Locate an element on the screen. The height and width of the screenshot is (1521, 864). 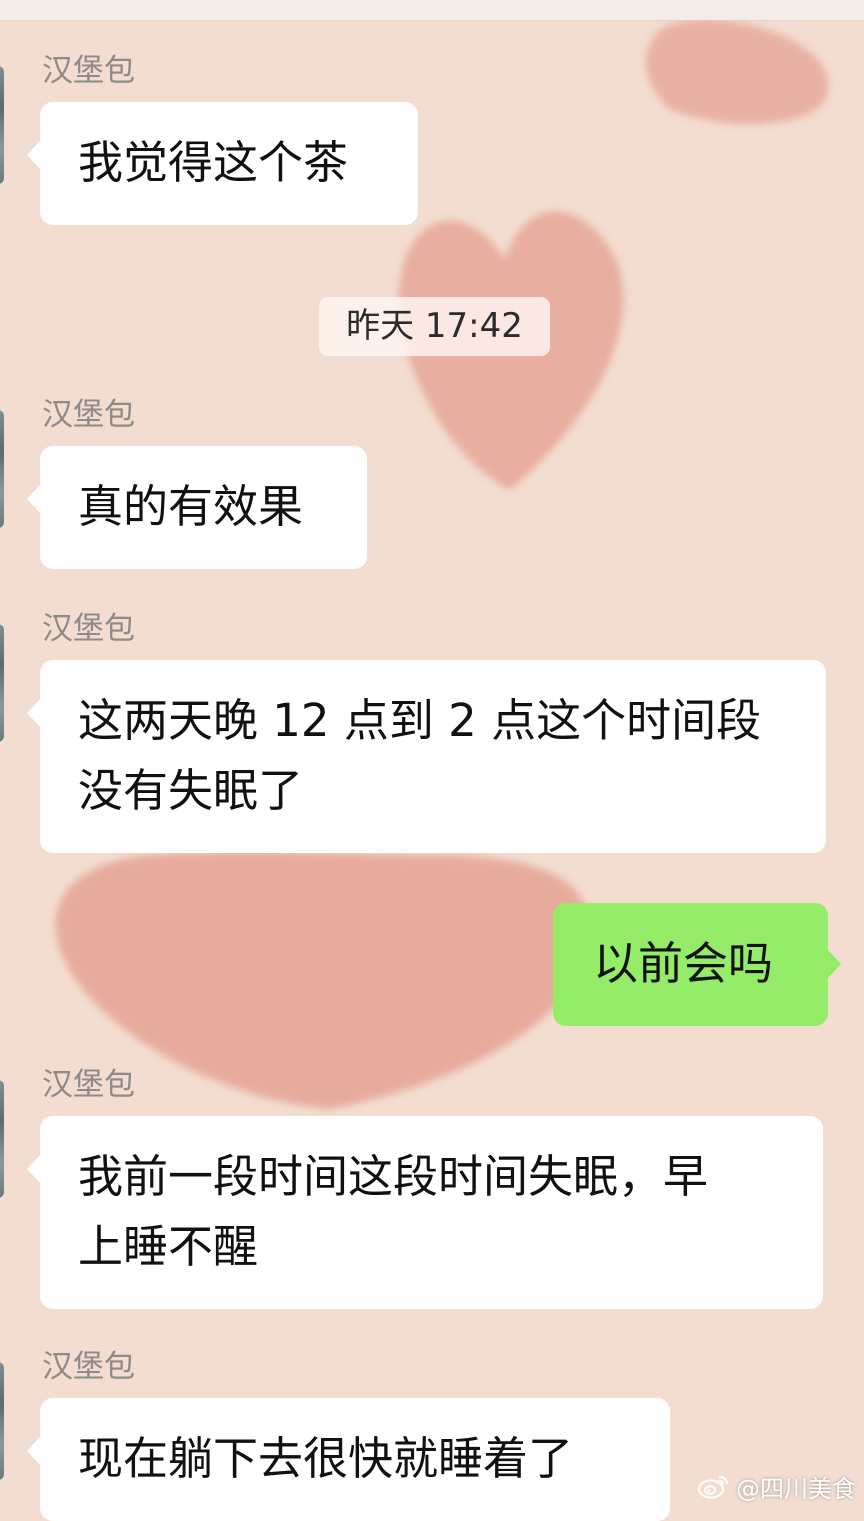
watermark-text: @四川美食 is located at coordinates (796, 1488).